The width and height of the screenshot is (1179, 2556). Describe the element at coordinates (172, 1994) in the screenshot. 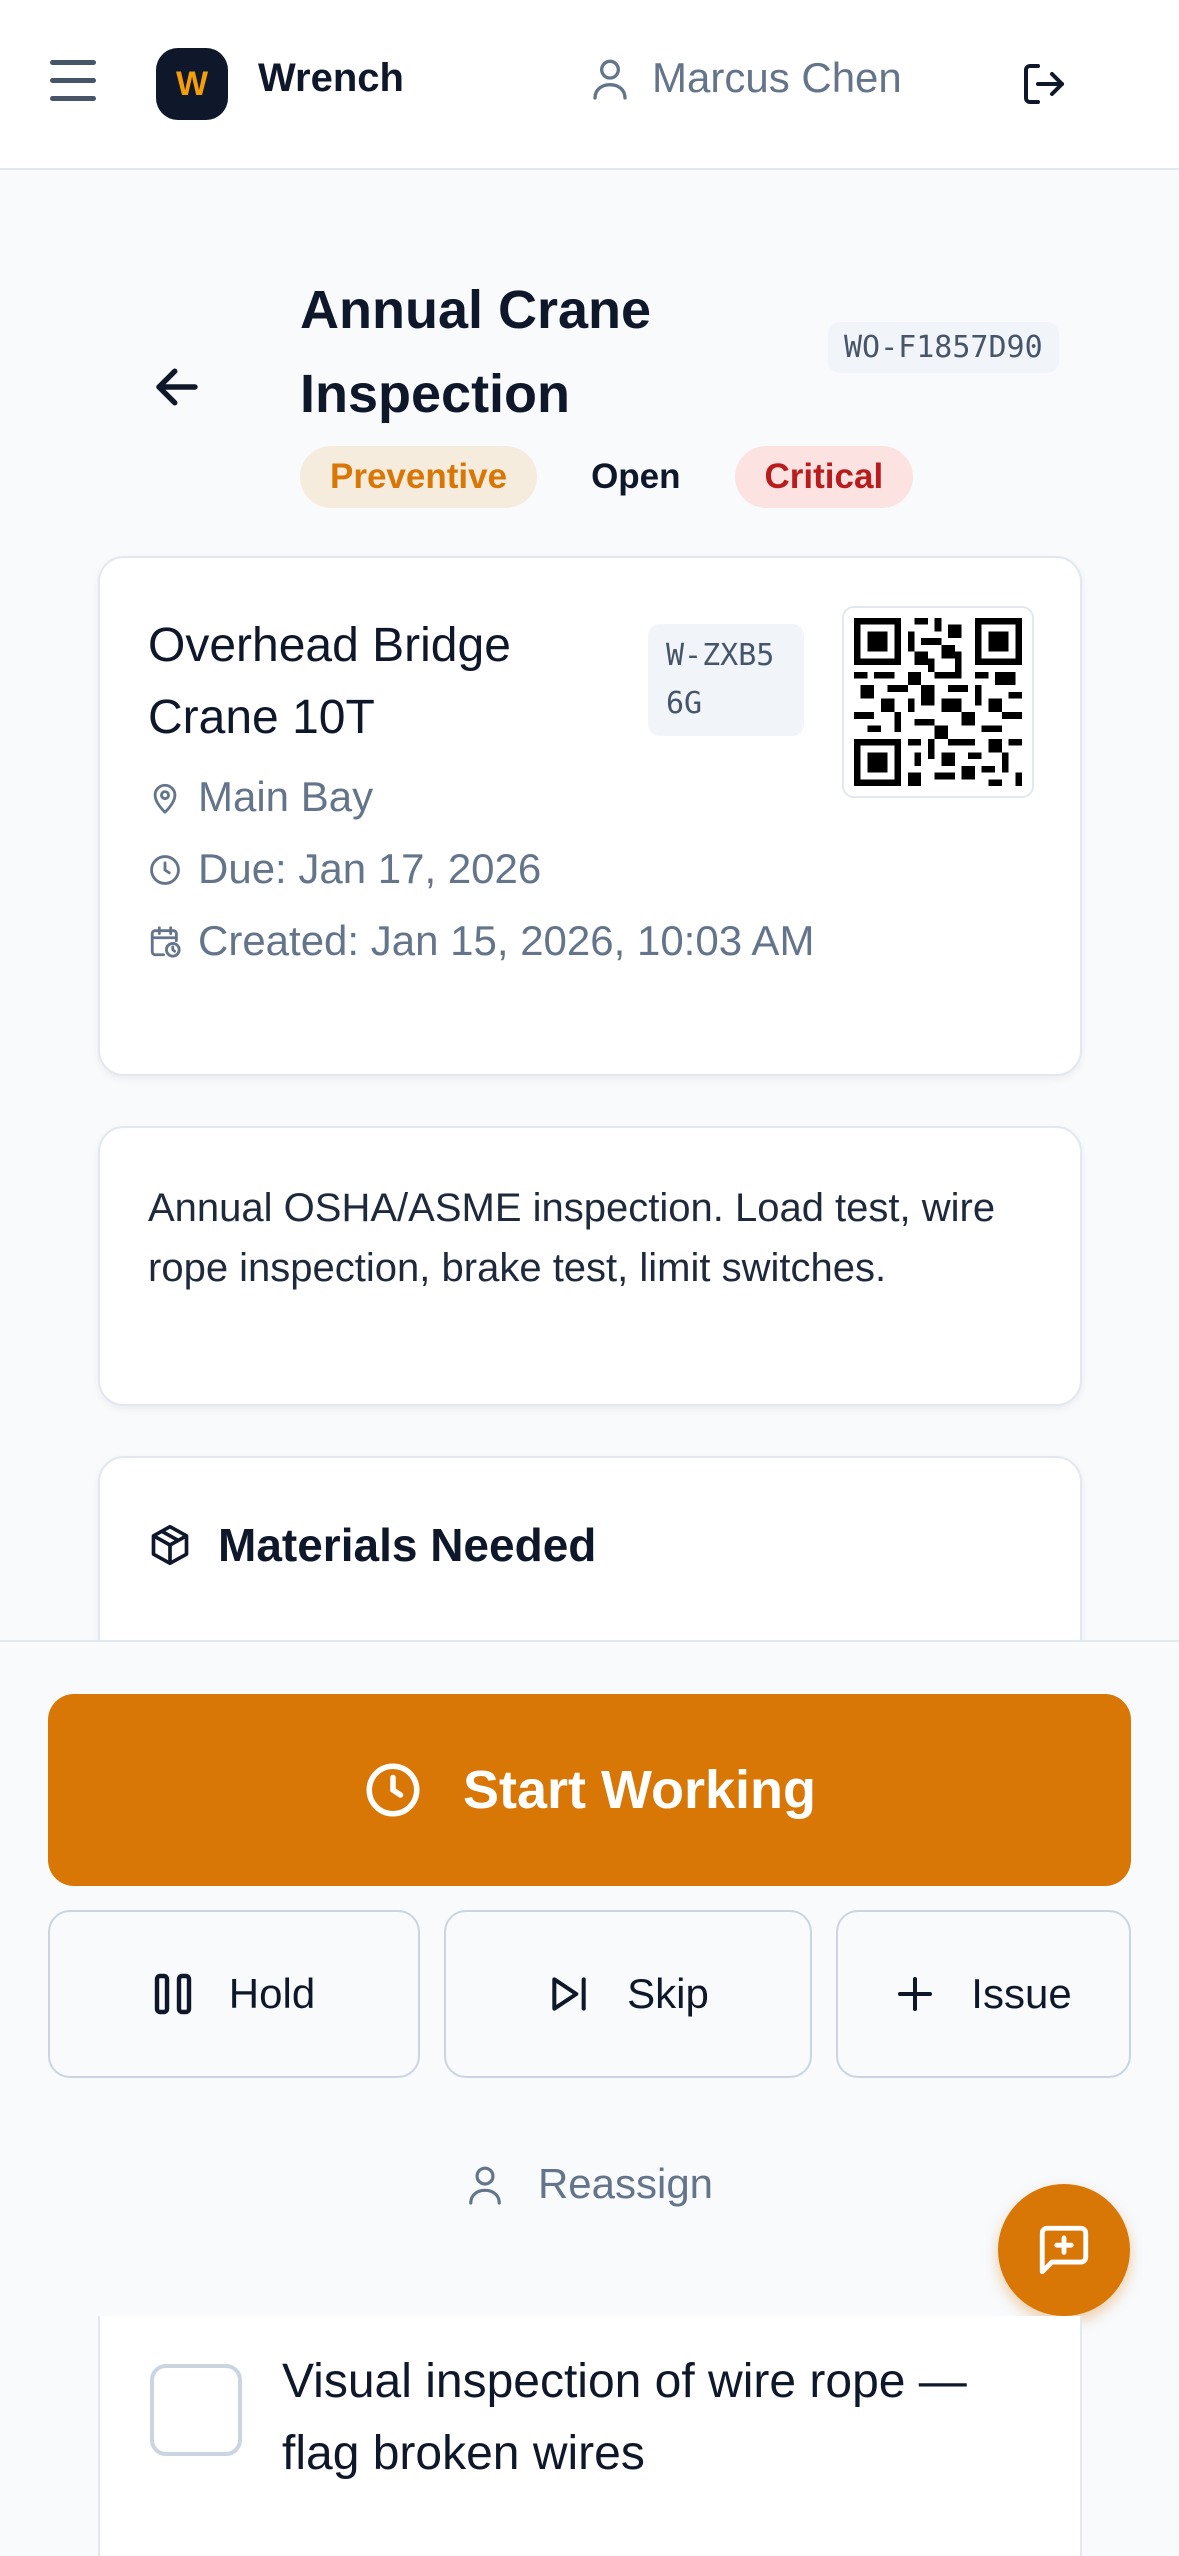

I see `pause-icon` at that location.